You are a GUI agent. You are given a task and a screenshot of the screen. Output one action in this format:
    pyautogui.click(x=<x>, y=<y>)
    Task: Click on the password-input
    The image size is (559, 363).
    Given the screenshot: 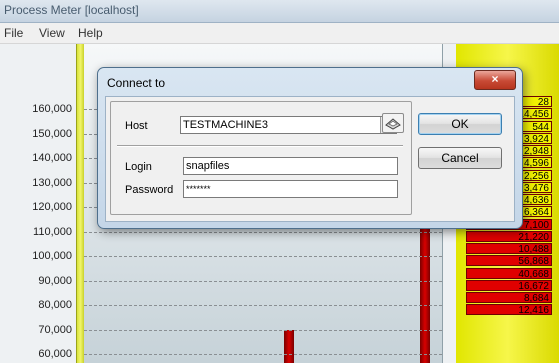 What is the action you would take?
    pyautogui.click(x=290, y=189)
    